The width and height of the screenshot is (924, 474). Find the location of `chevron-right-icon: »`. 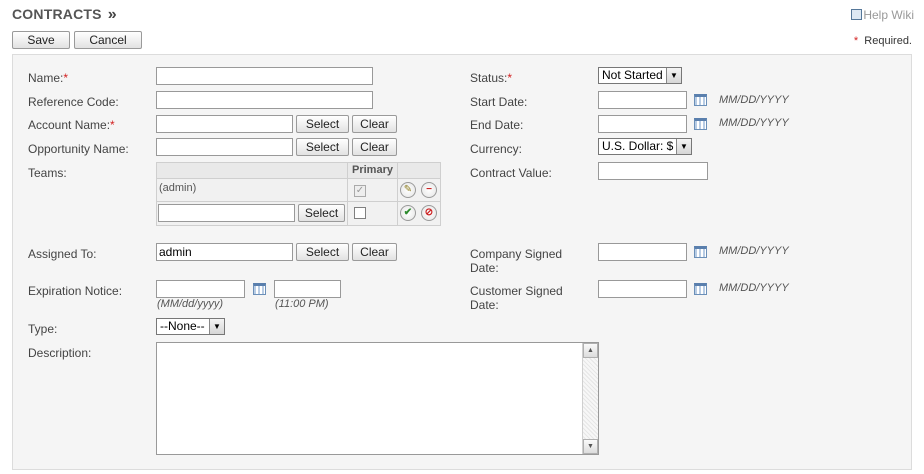

chevron-right-icon: » is located at coordinates (112, 14).